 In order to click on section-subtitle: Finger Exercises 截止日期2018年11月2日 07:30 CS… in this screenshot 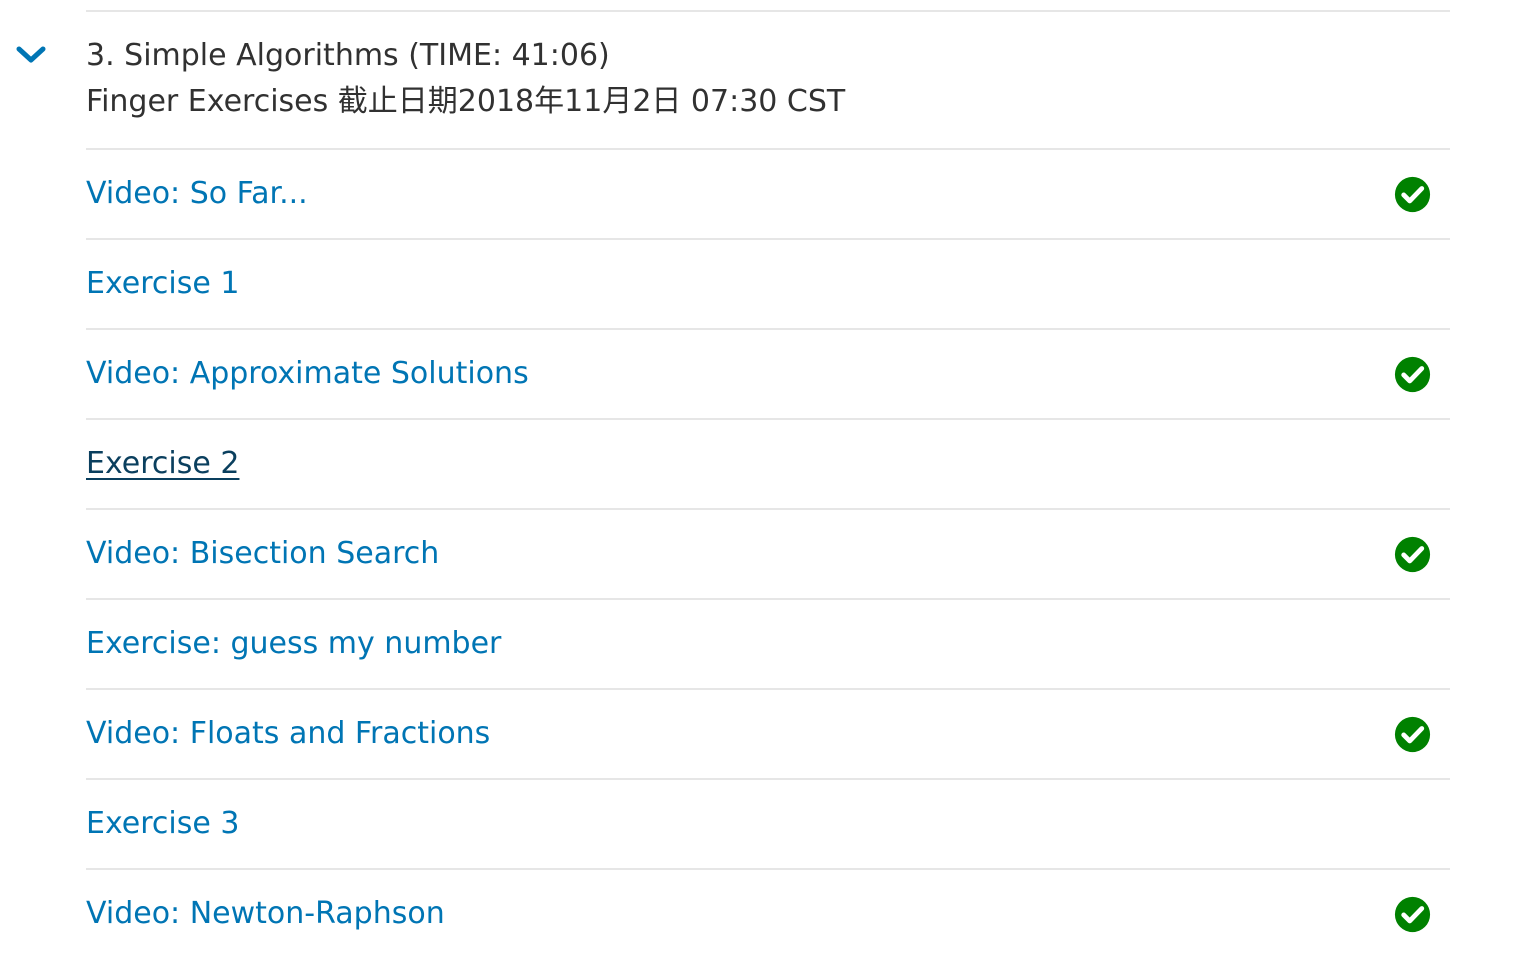, I will do `click(466, 101)`.